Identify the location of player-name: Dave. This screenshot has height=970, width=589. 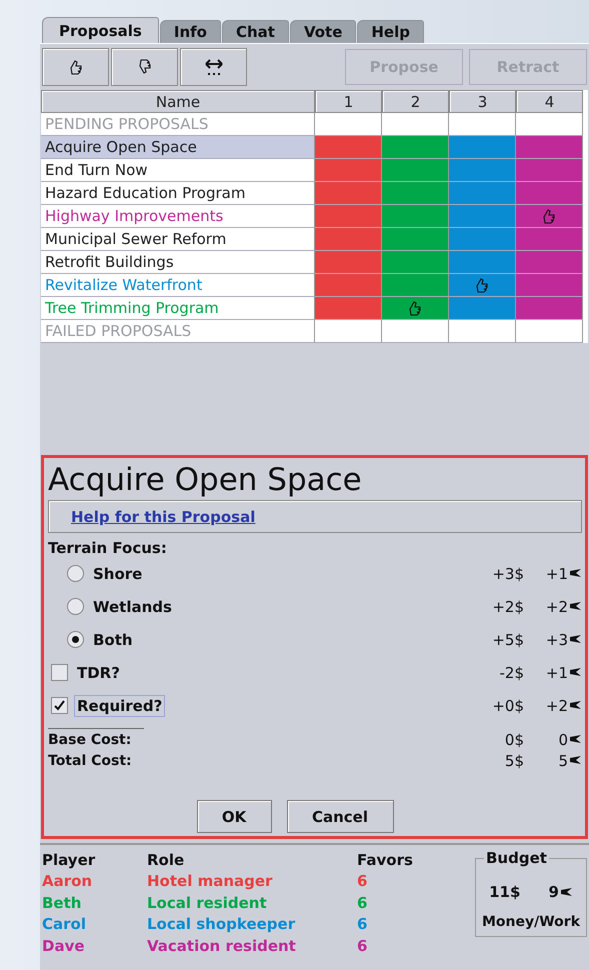
(64, 945).